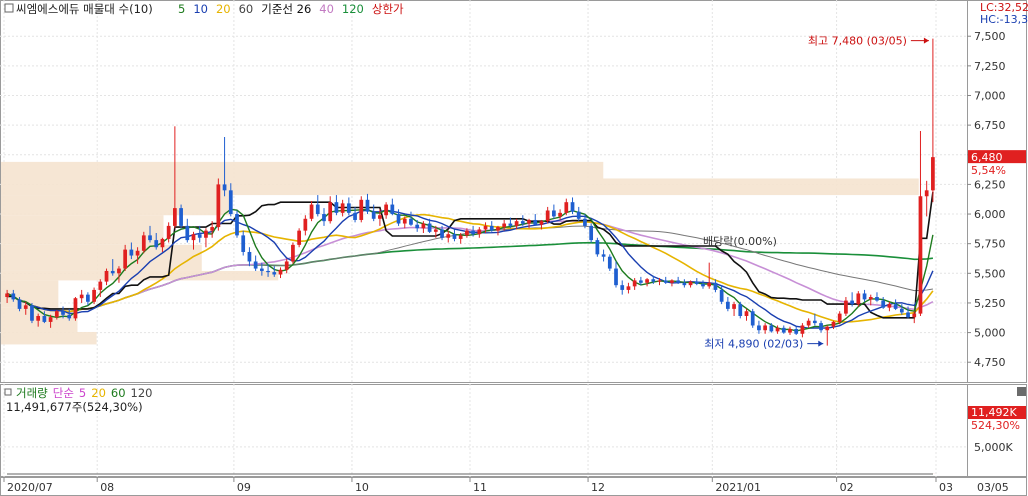  What do you see at coordinates (362, 487) in the screenshot?
I see `x-label-3: 10` at bounding box center [362, 487].